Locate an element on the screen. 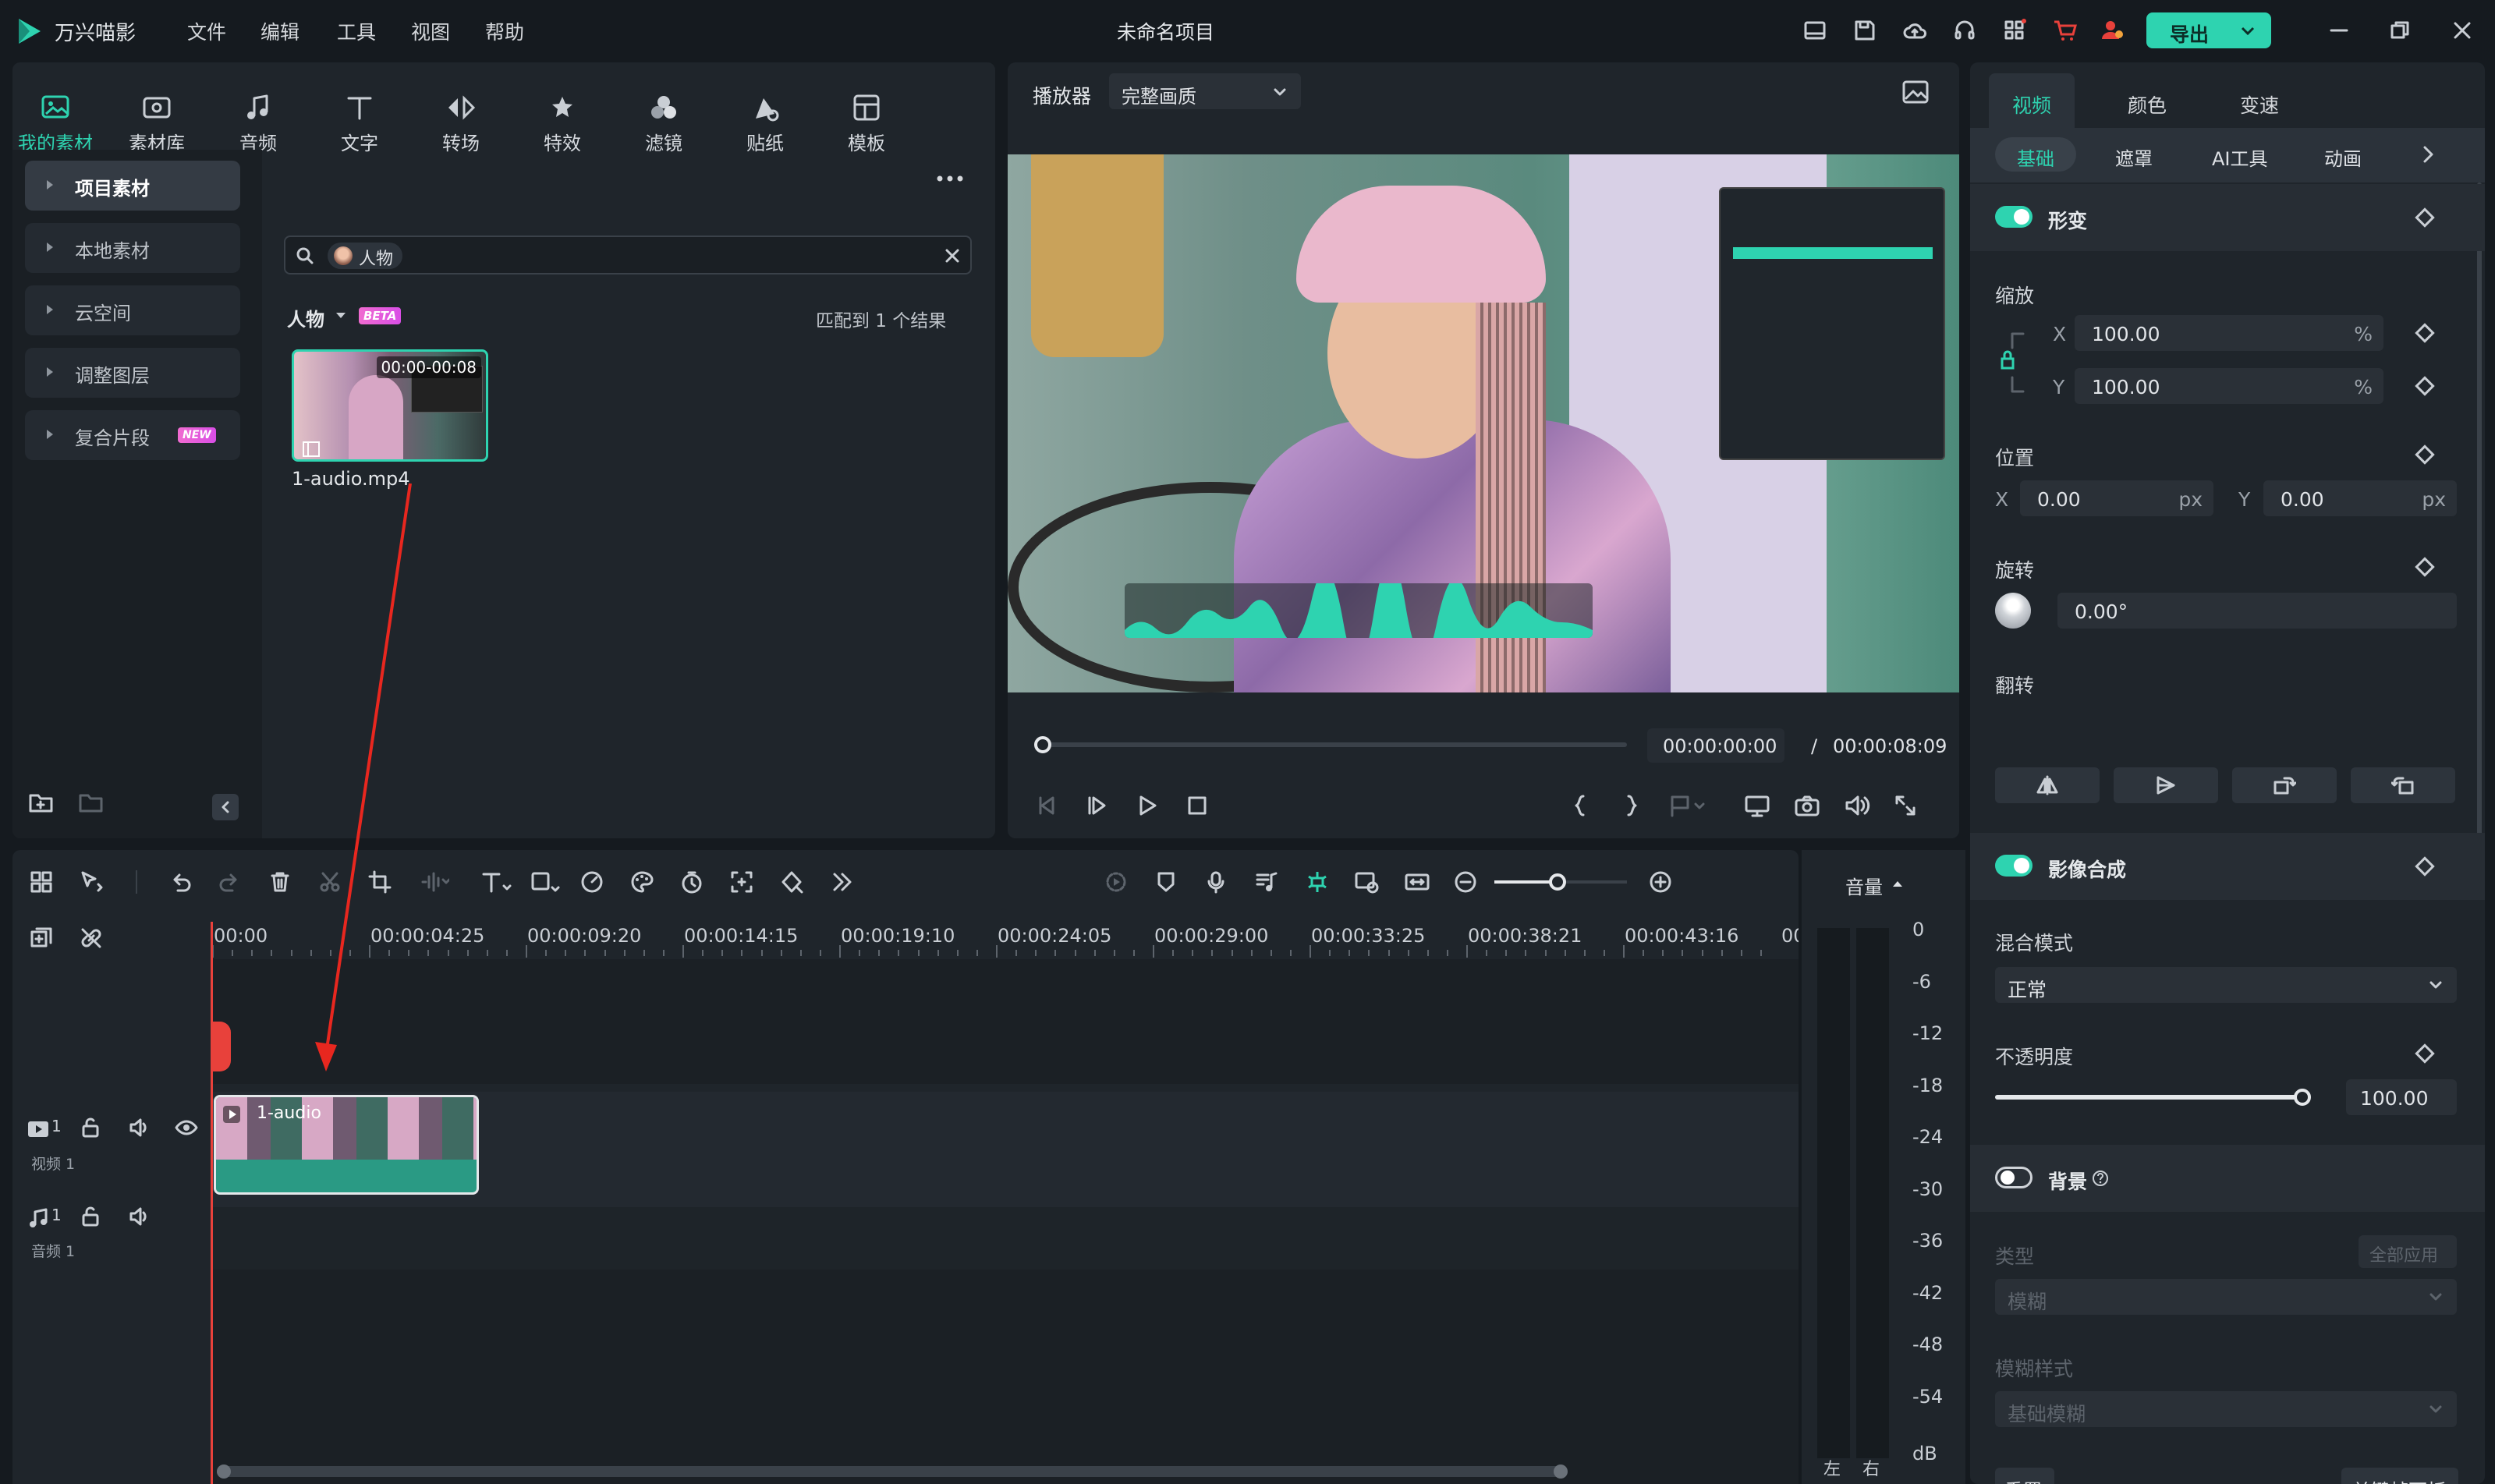 Image resolution: width=2495 pixels, height=1484 pixels. apply-all-button: 全部应用 is located at coordinates (2408, 1251).